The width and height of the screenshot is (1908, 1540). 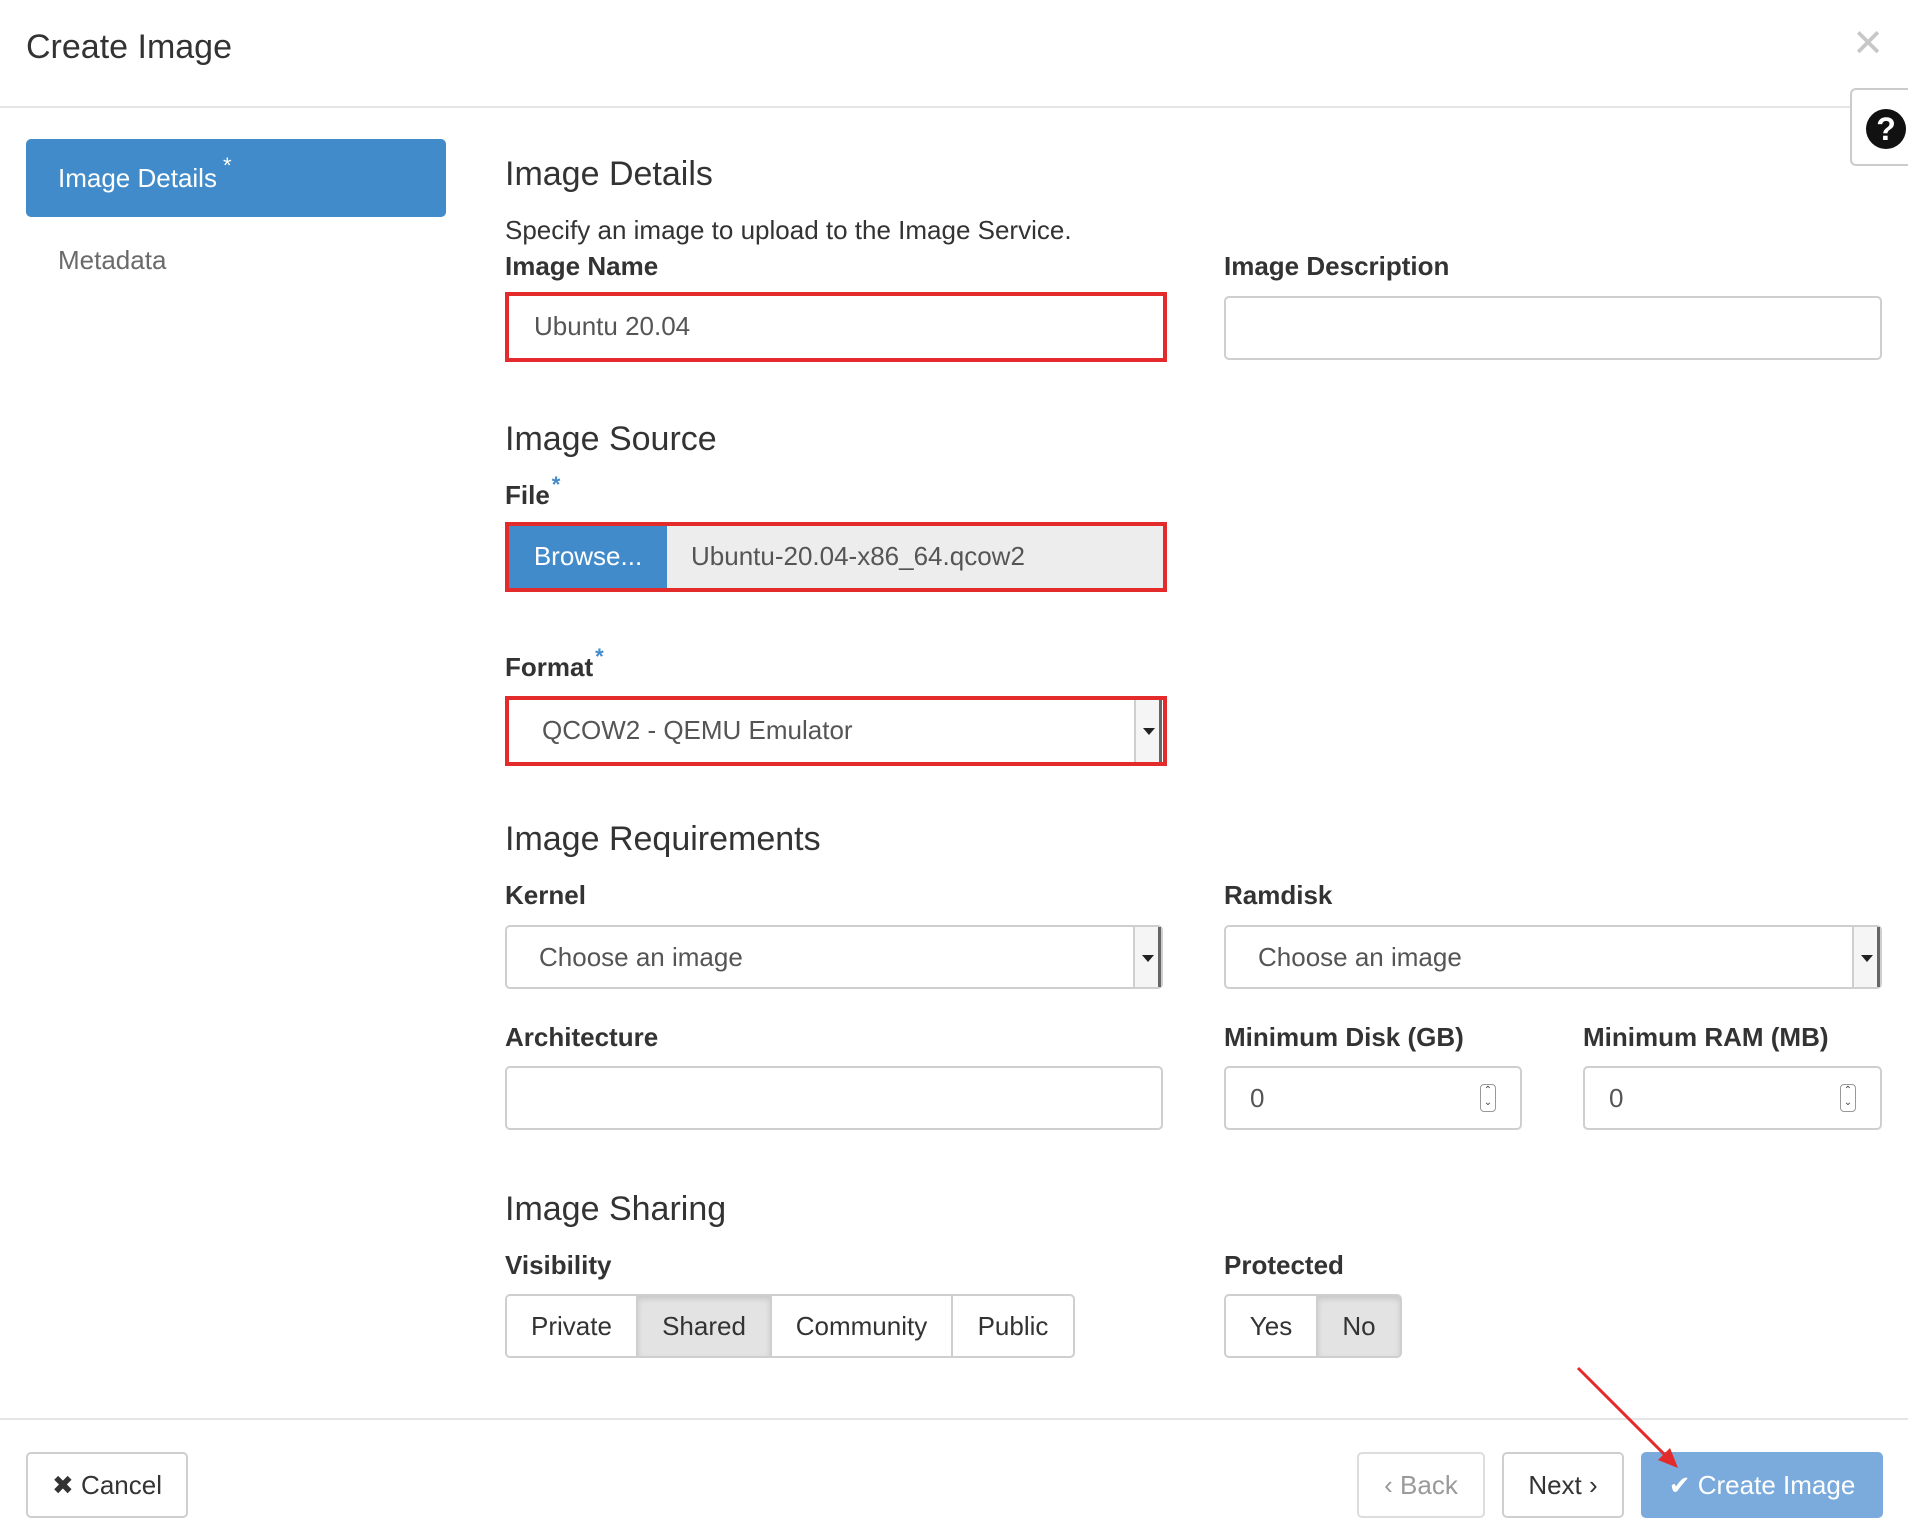 I want to click on kernel-label: Kernel, so click(x=545, y=895).